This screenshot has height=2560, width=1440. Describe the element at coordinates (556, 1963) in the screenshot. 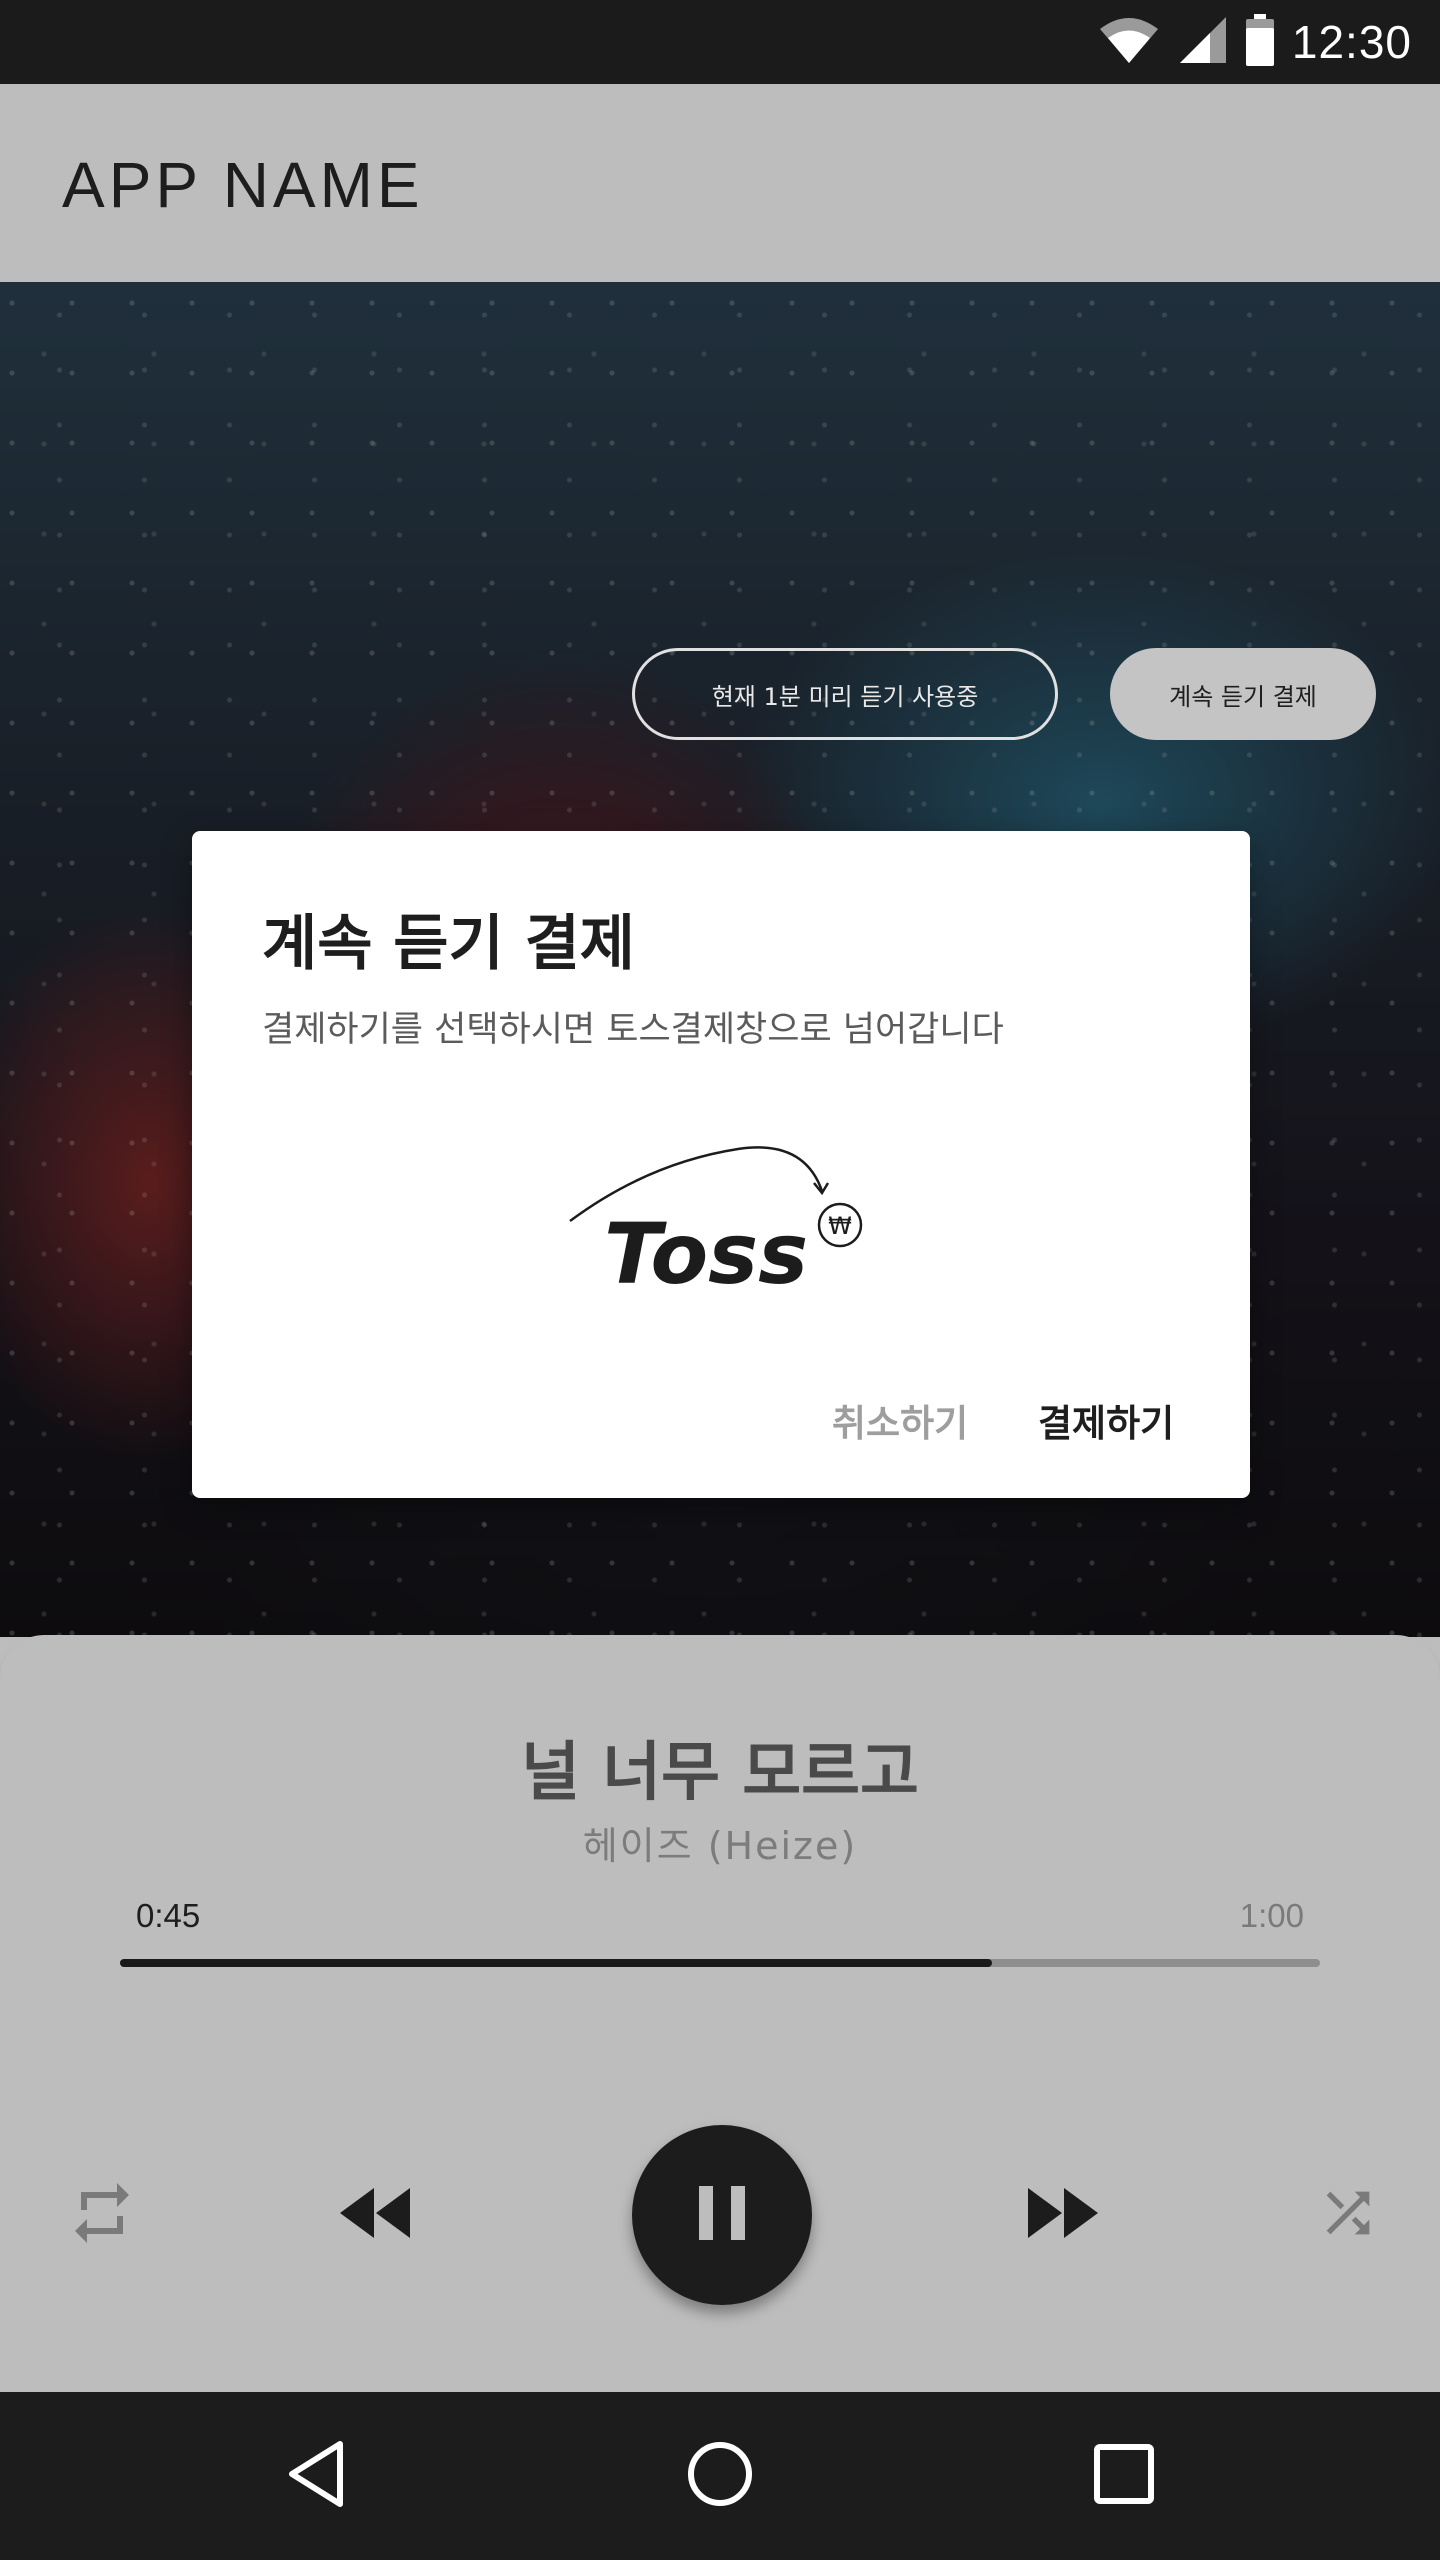

I see `progress-fill` at that location.